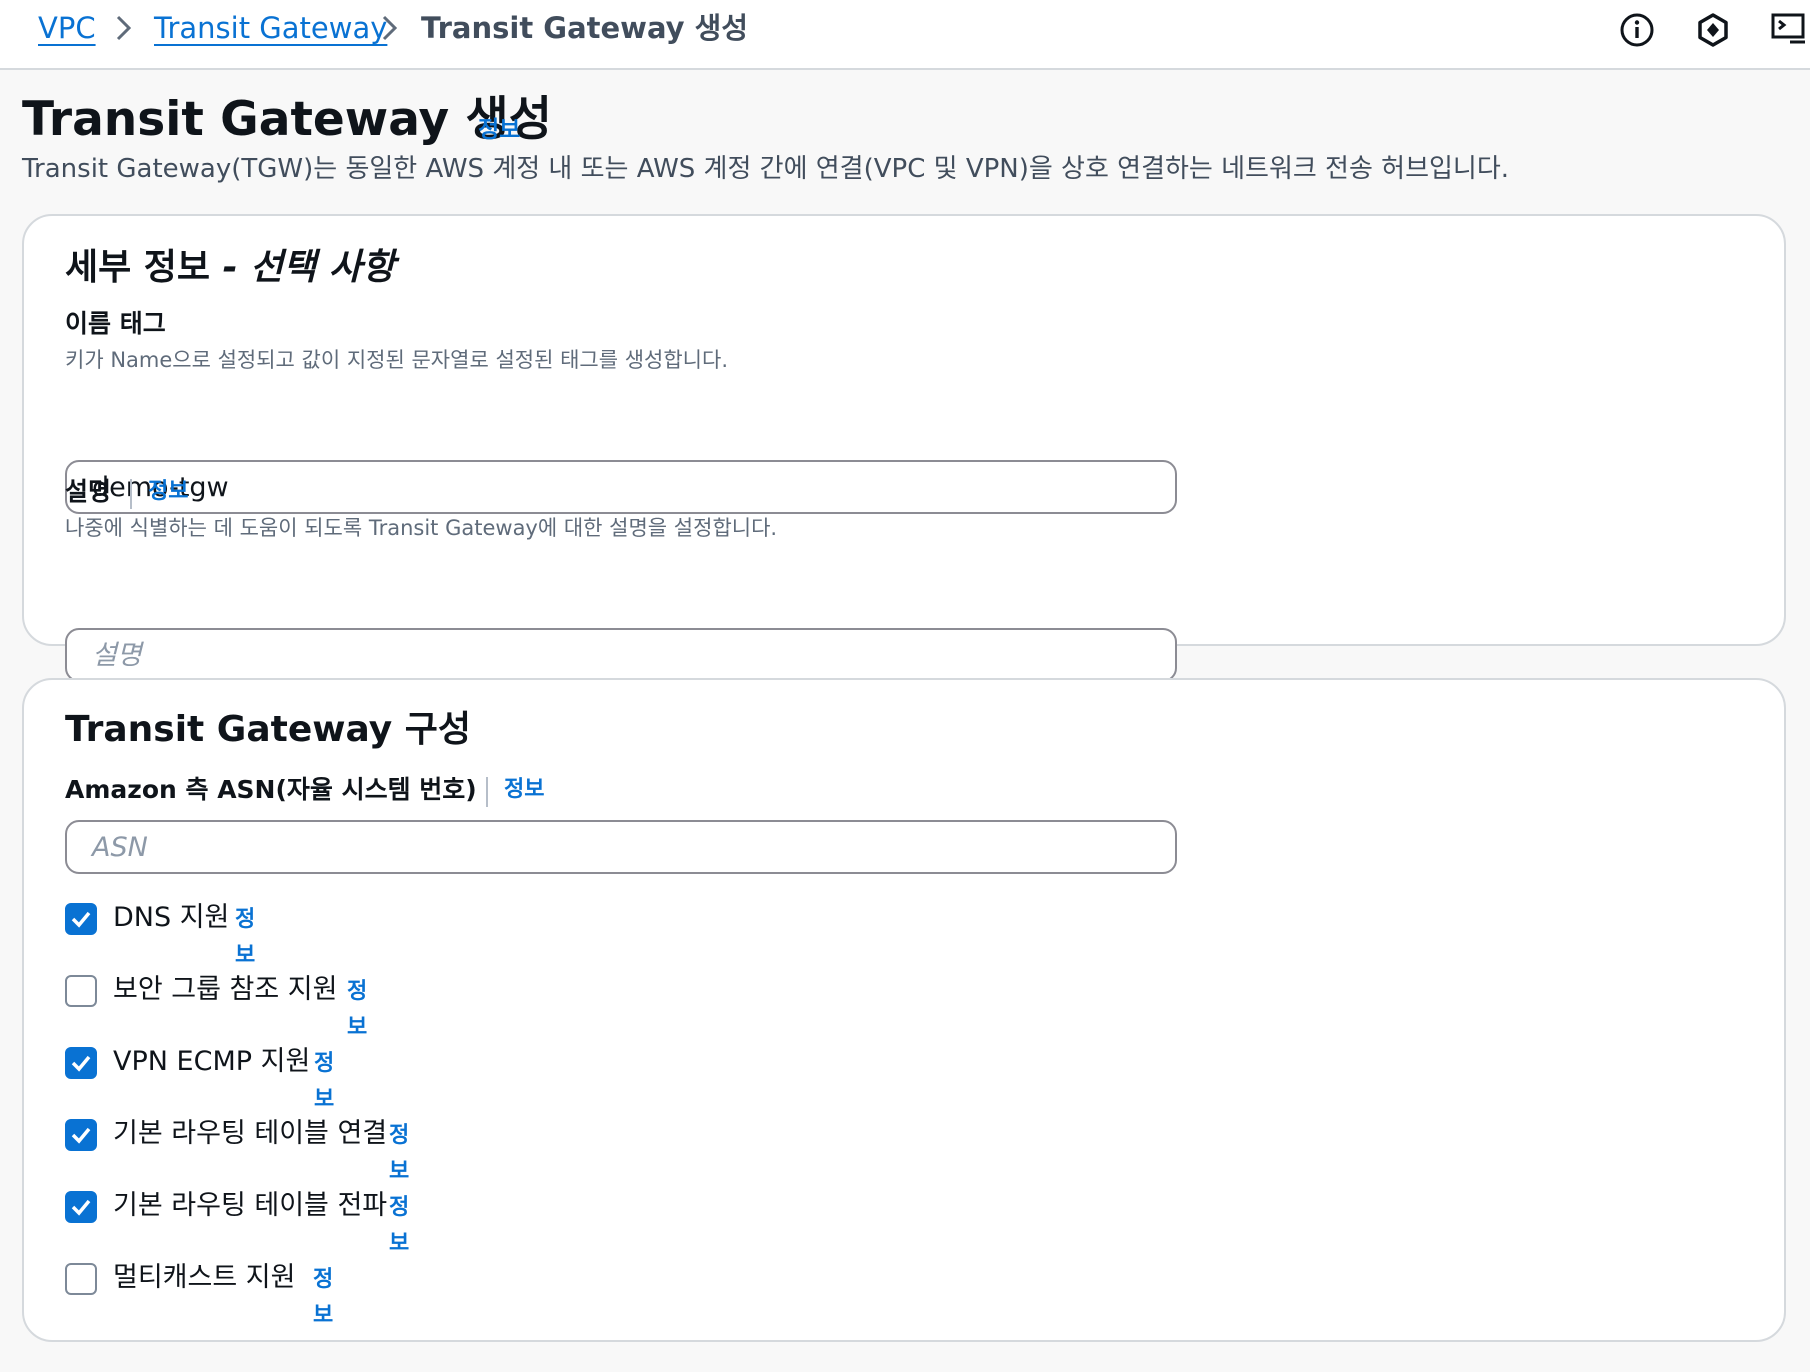 The image size is (1810, 1372). Describe the element at coordinates (399, 1154) in the screenshot. I see `default-route-table-association-info-link: 정보` at that location.